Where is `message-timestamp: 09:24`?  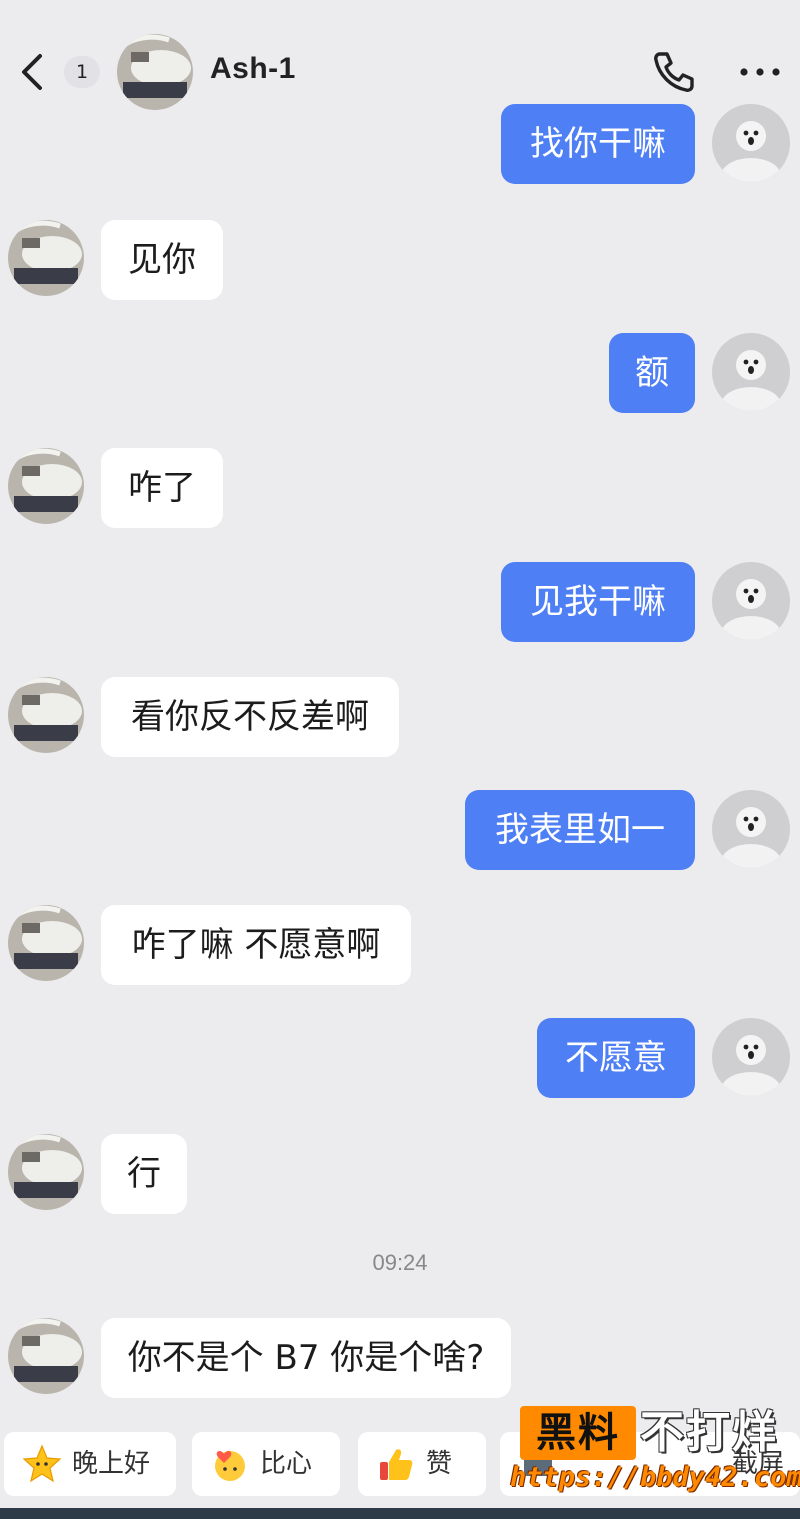 message-timestamp: 09:24 is located at coordinates (400, 1262).